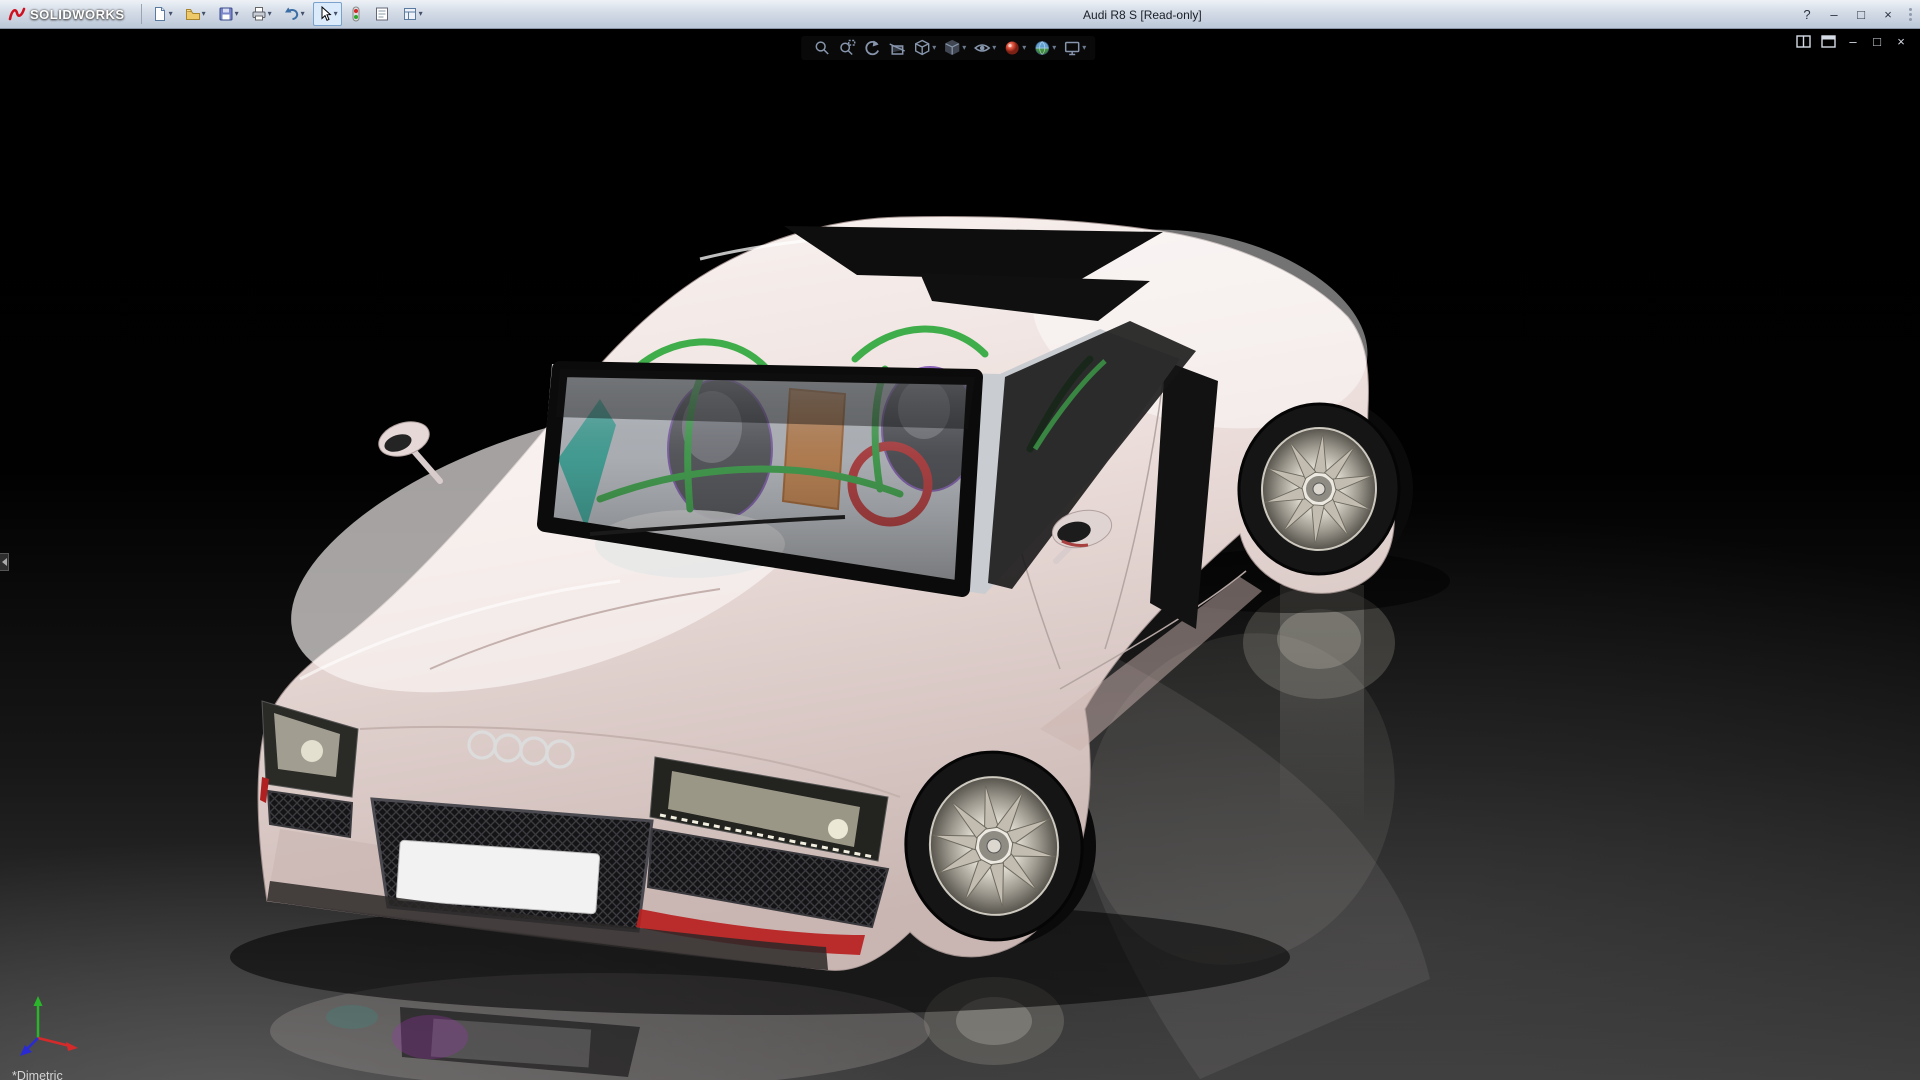 The image size is (1920, 1080). What do you see at coordinates (1888, 14) in the screenshot?
I see `close-button: ×` at bounding box center [1888, 14].